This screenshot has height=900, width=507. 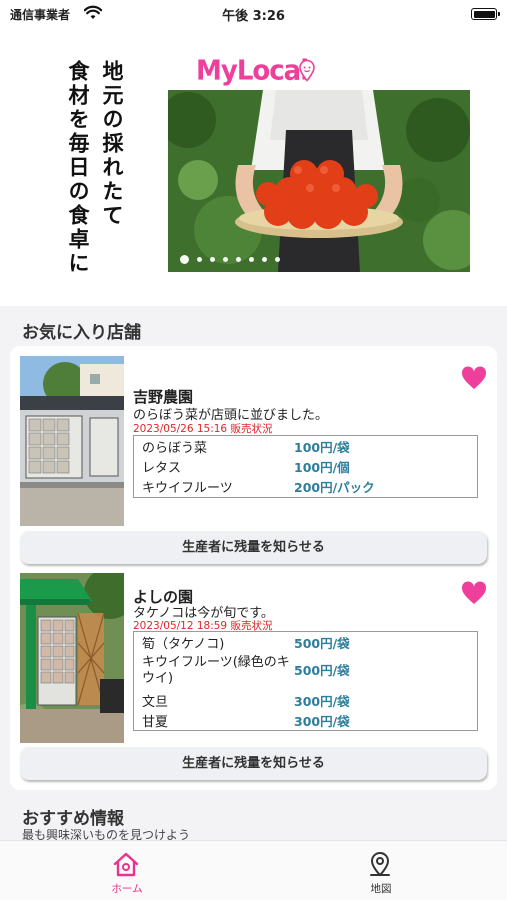 I want to click on tagline-line-2: 食材を毎日の食卓に, so click(x=78, y=168).